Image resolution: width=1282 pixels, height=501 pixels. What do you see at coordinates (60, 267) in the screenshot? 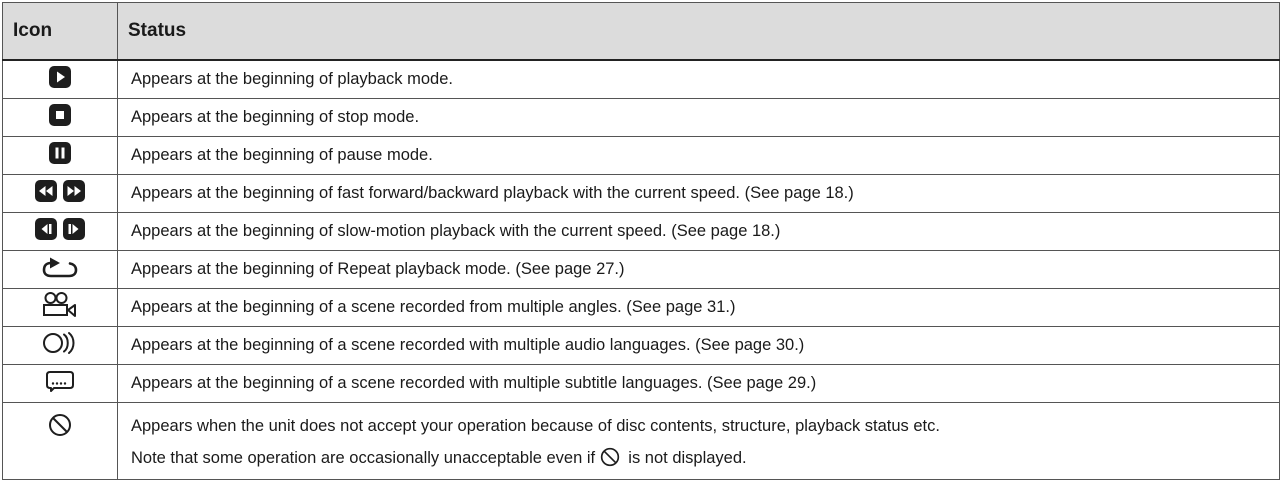
I see `repeat-icon` at bounding box center [60, 267].